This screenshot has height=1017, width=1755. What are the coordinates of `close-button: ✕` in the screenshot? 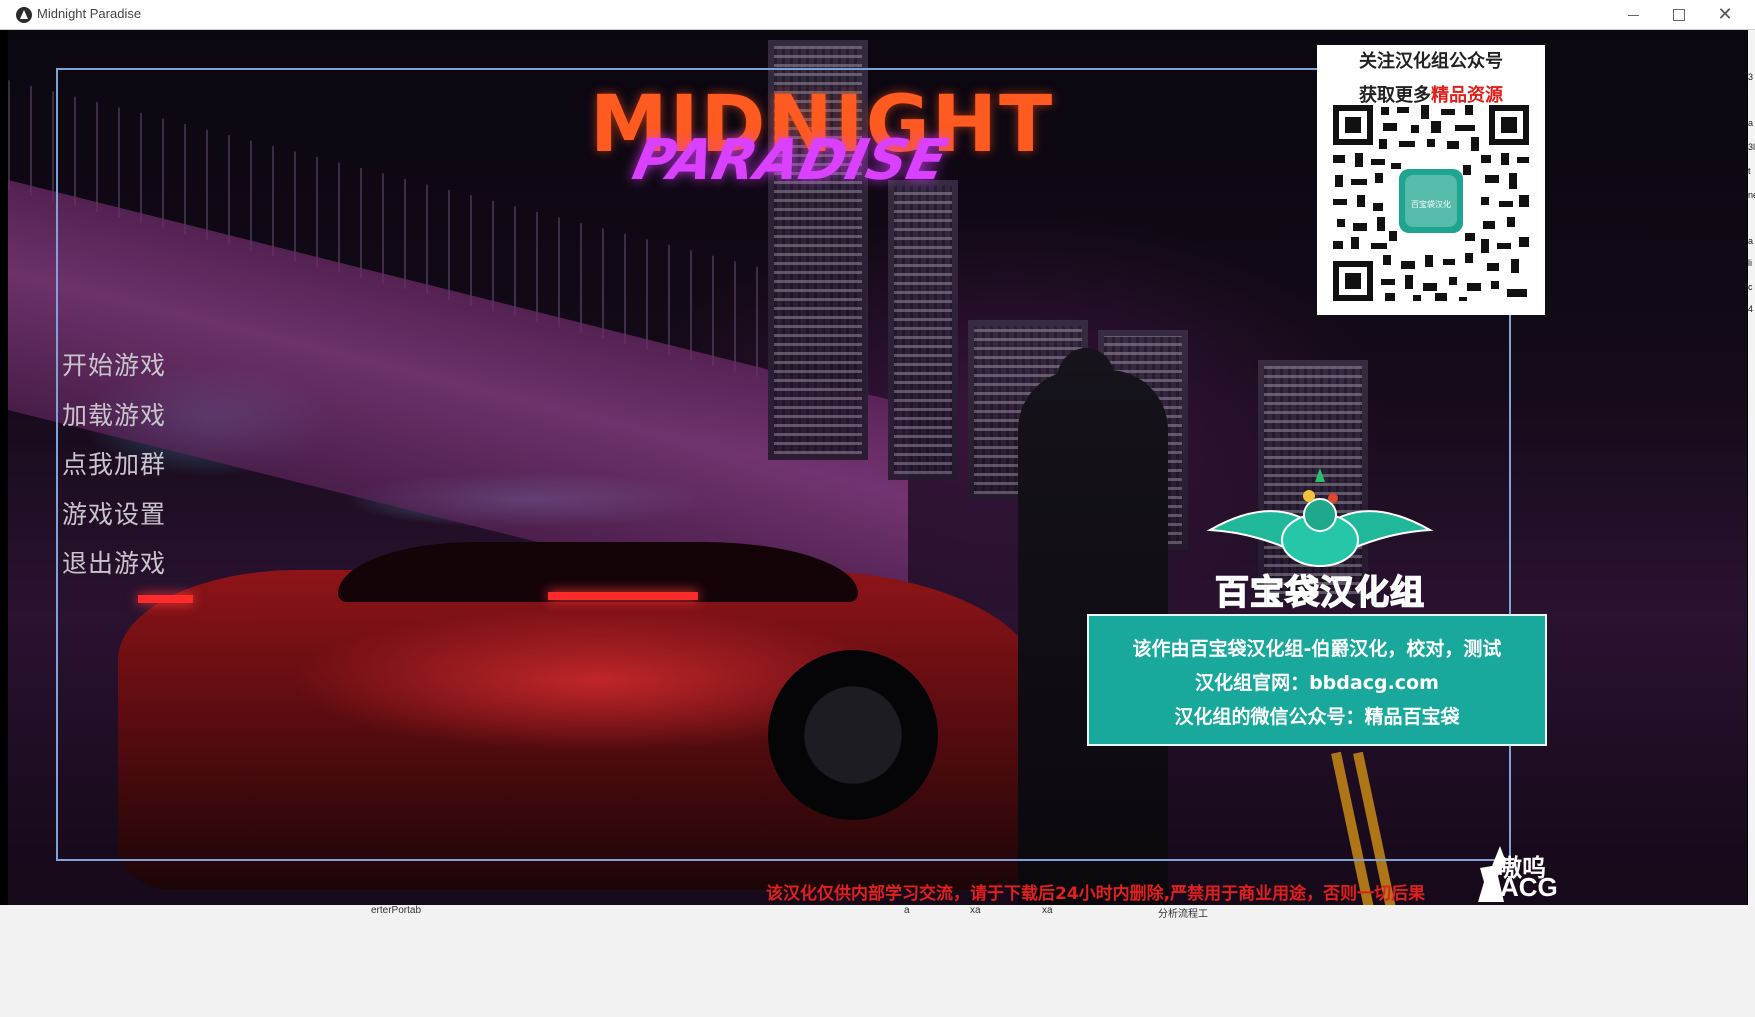 It's located at (1725, 15).